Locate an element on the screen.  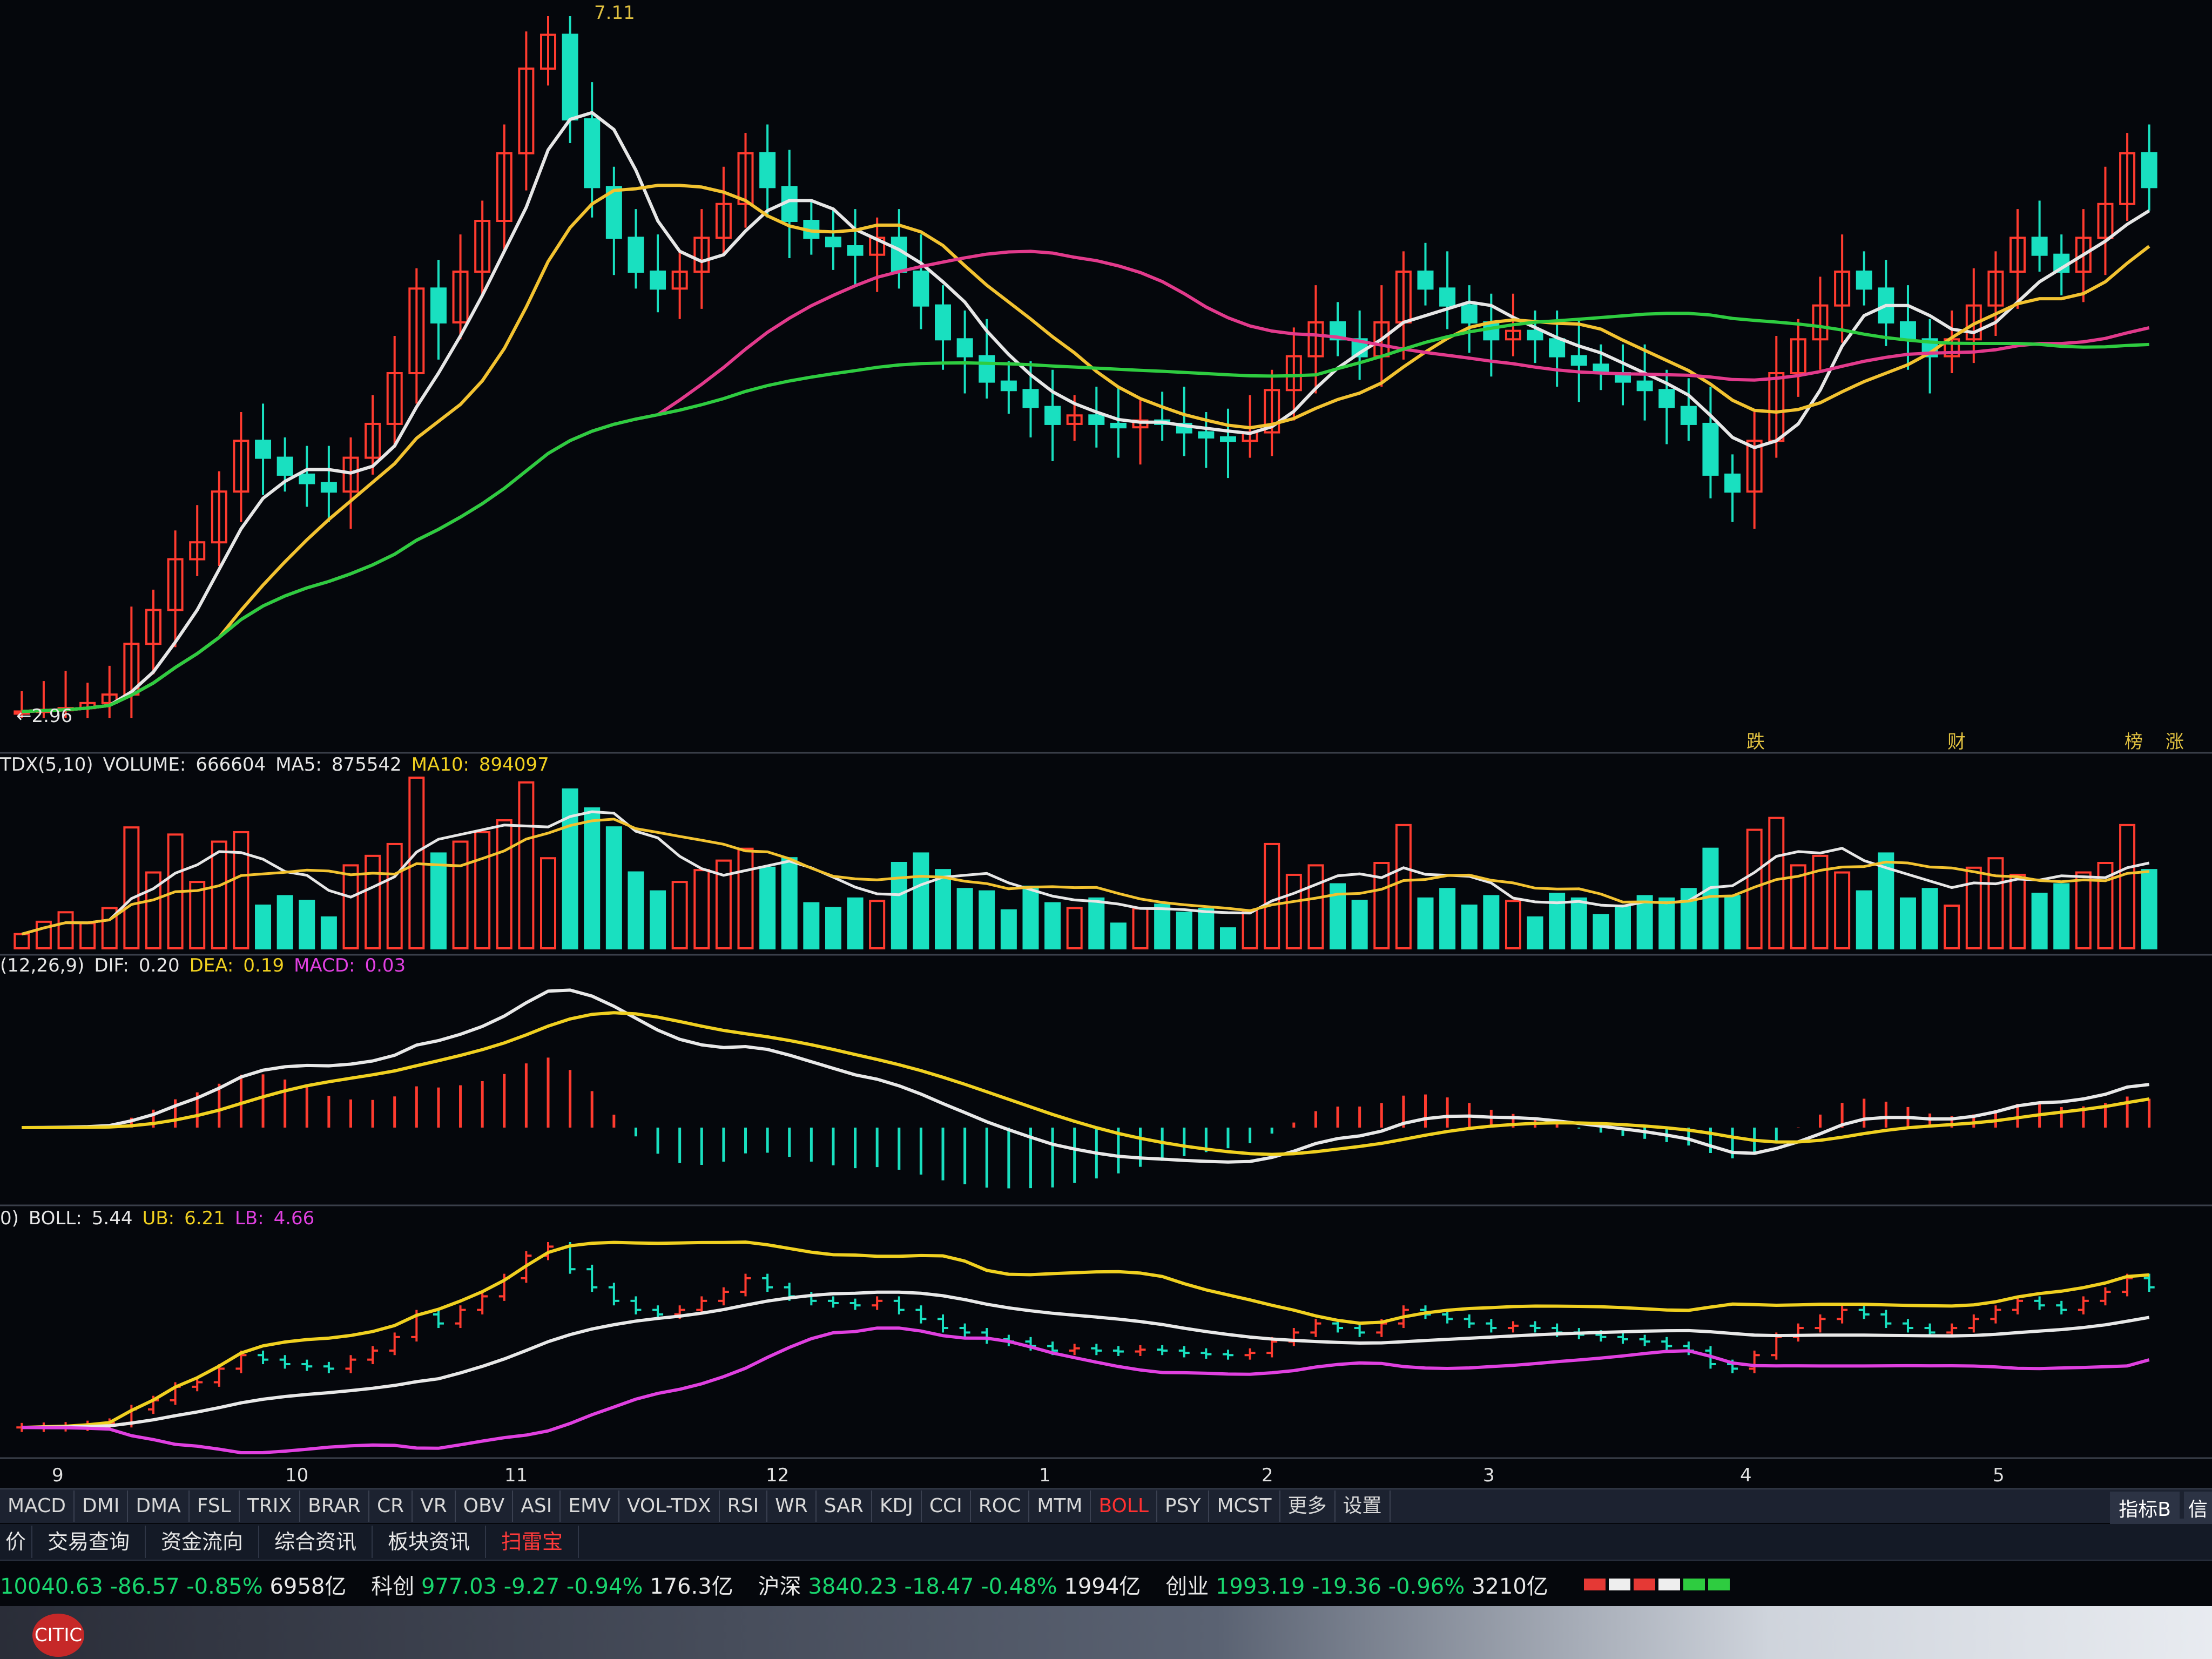
dif-label: DIF: is located at coordinates (111, 965).